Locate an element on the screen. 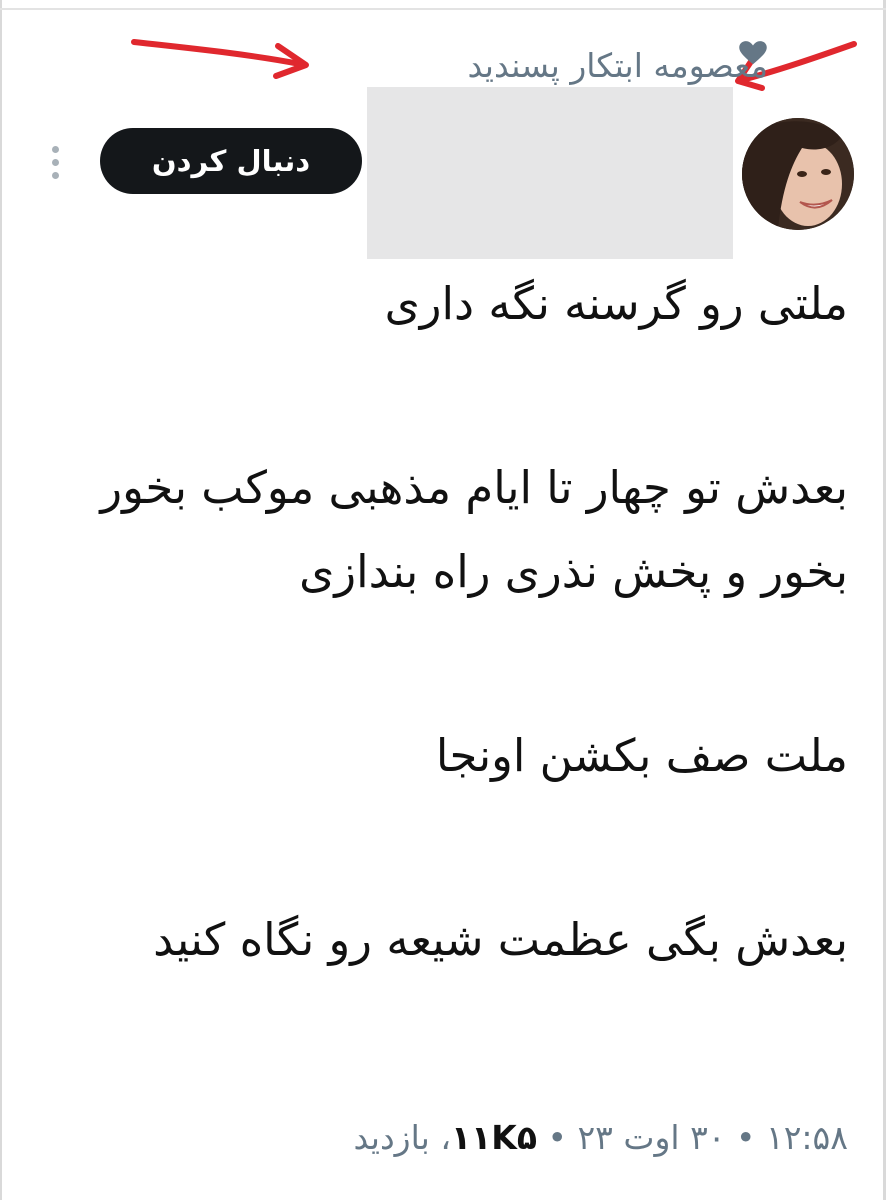 This screenshot has height=1200, width=886. avatar-photo is located at coordinates (798, 174).